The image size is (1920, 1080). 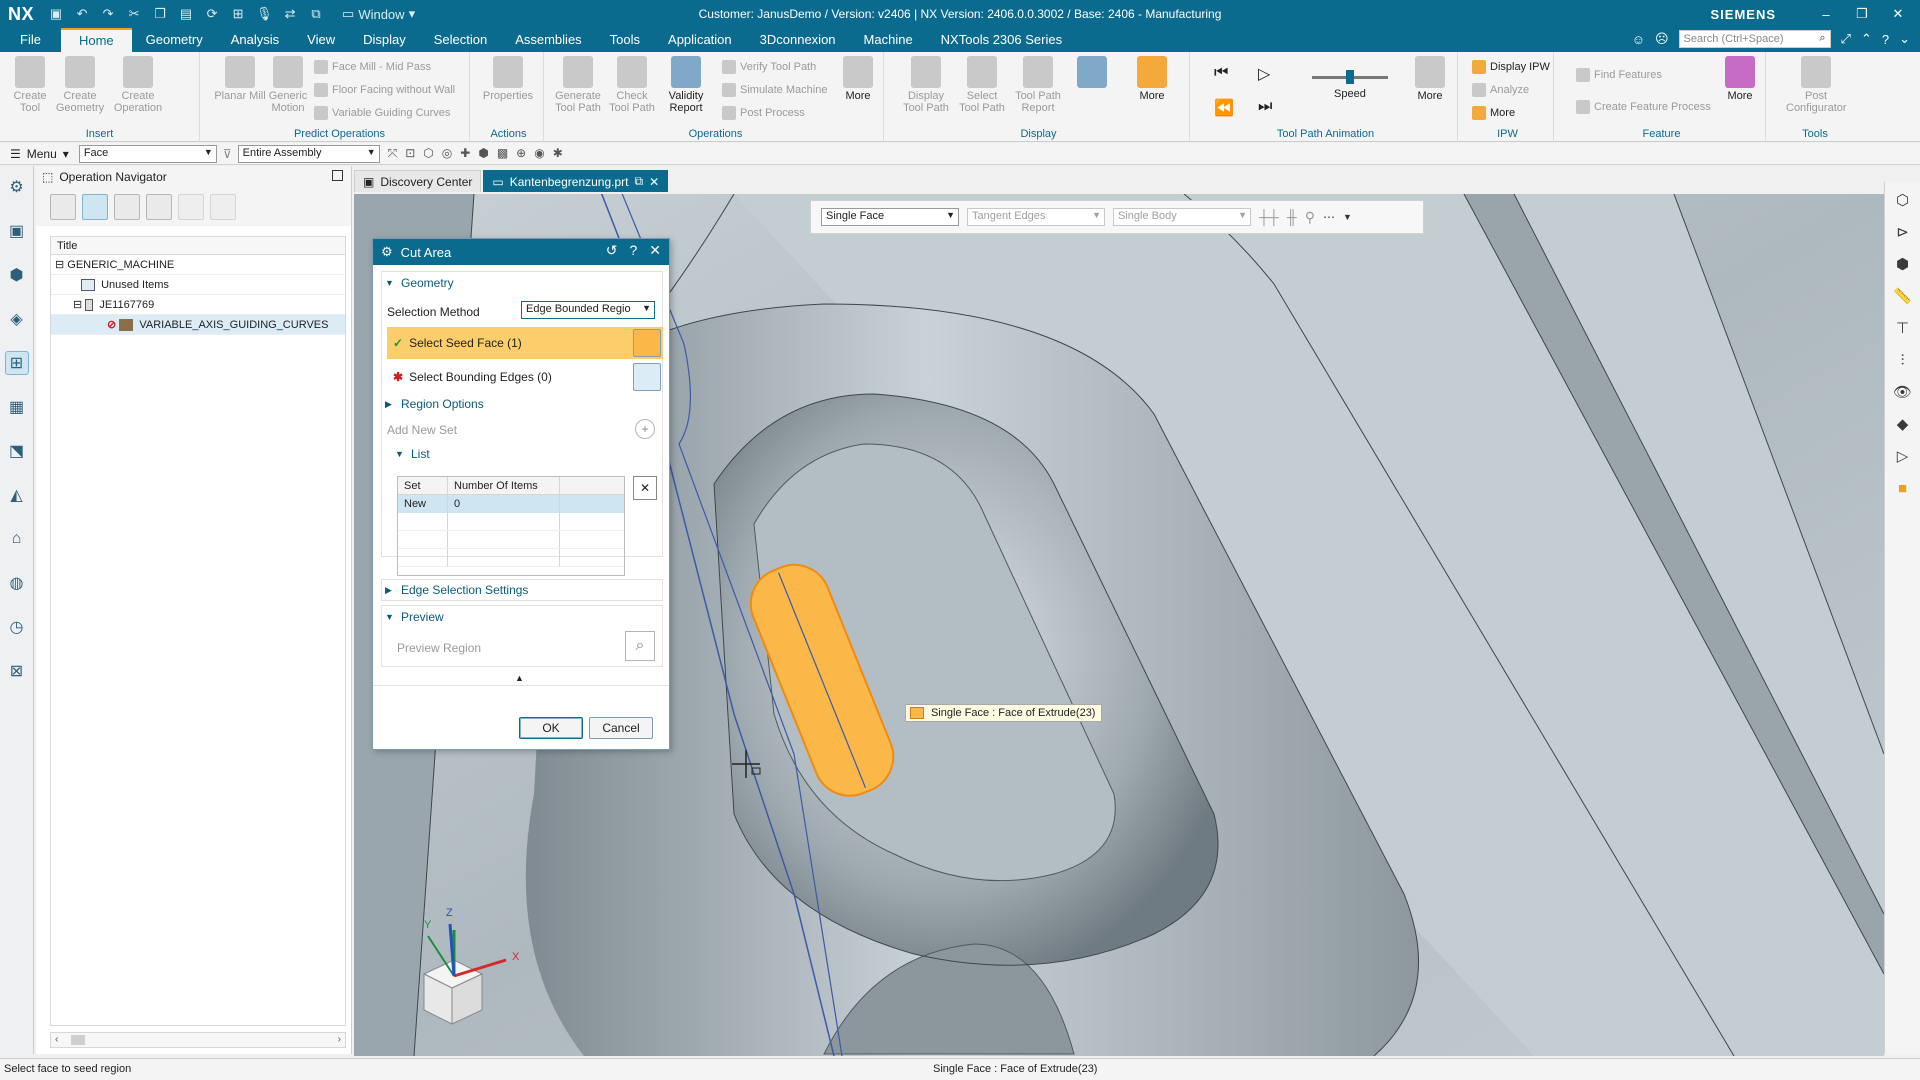 What do you see at coordinates (17, 407) in the screenshot?
I see `machine-tool-navigator-icon: ▦` at bounding box center [17, 407].